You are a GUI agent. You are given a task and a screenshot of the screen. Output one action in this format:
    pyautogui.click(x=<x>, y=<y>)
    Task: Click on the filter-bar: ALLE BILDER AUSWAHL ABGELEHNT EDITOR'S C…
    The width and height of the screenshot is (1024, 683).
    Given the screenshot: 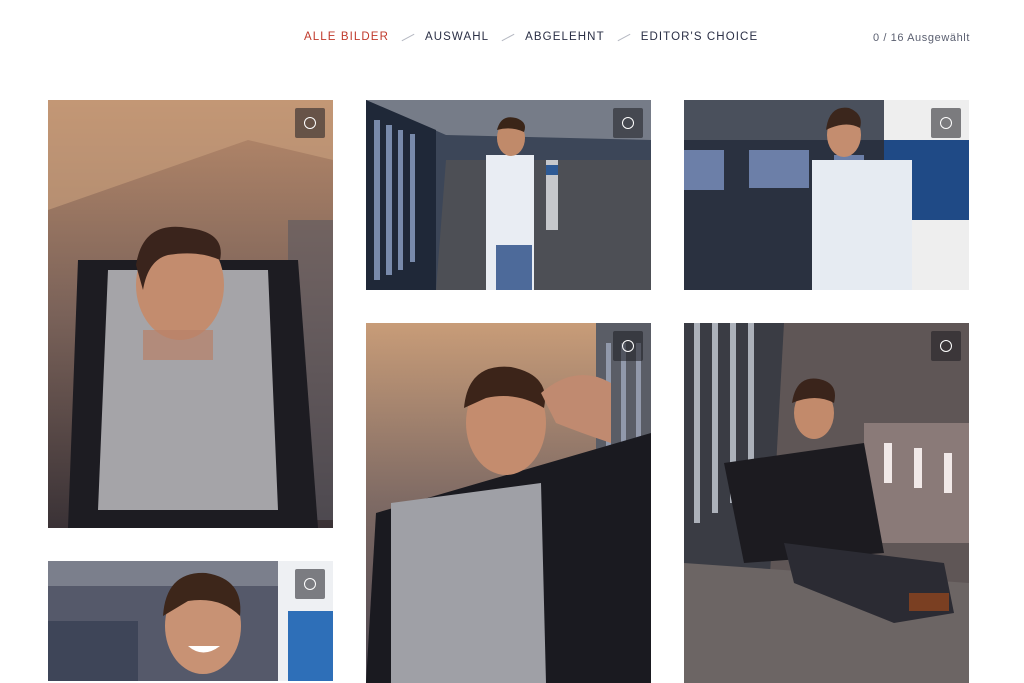 What is the action you would take?
    pyautogui.click(x=531, y=37)
    